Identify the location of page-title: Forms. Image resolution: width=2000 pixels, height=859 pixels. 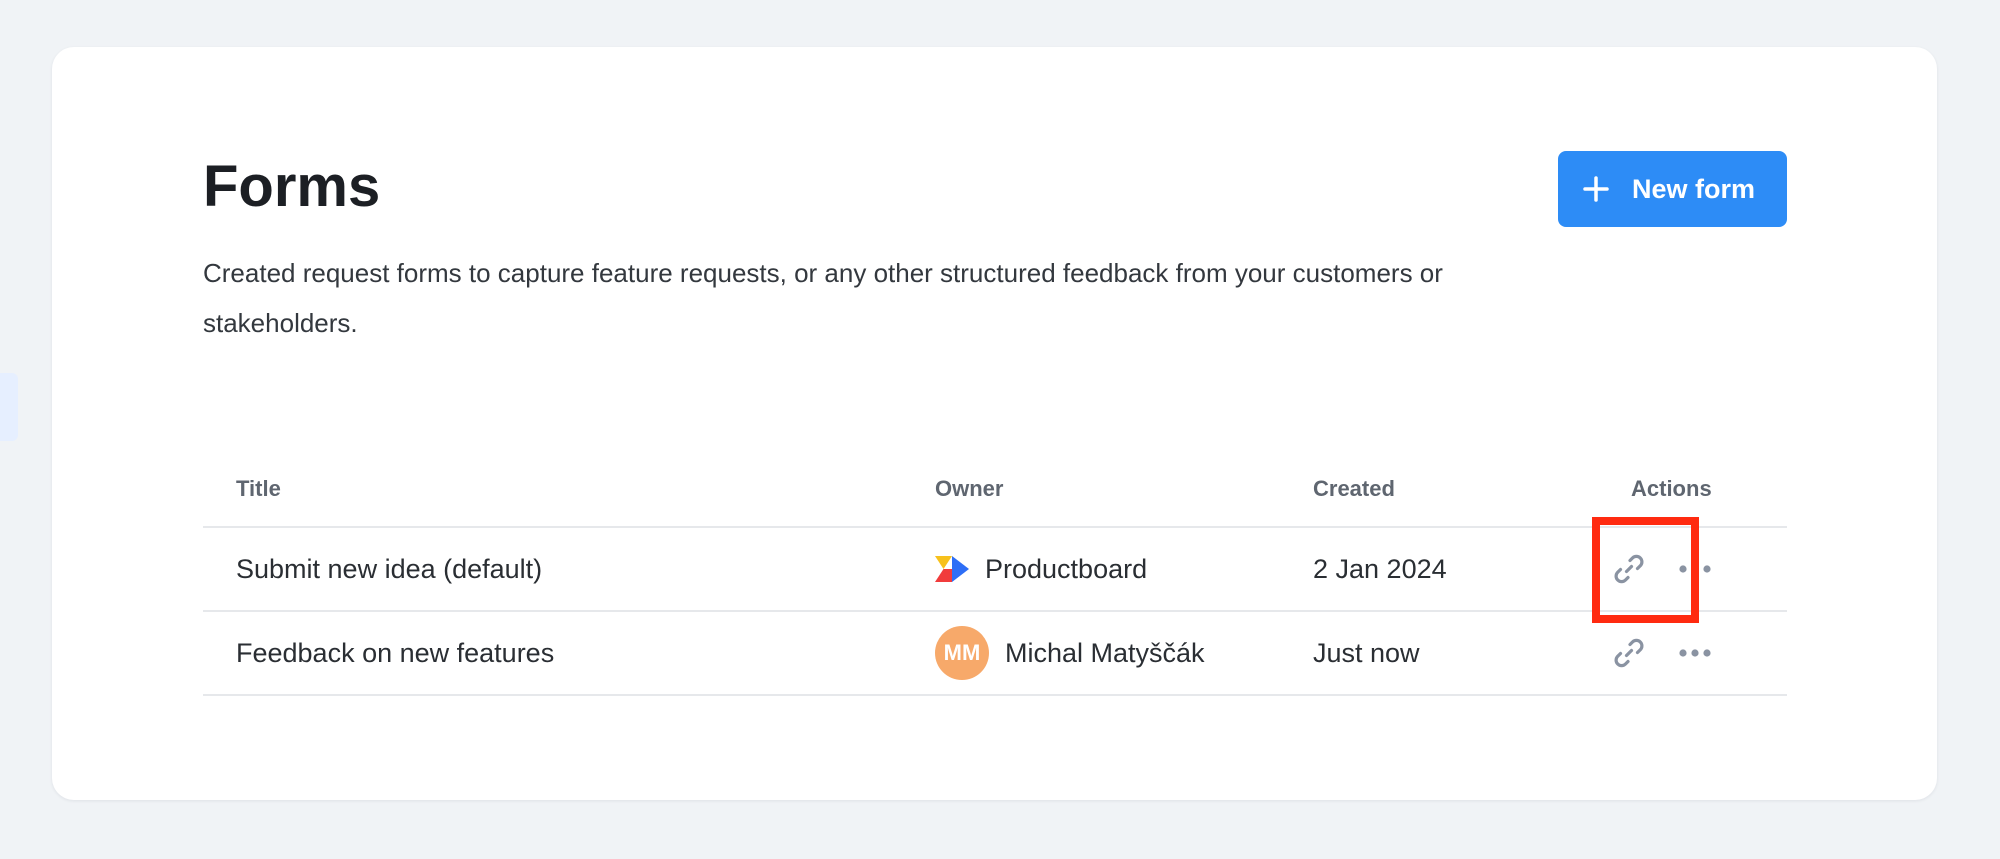
(292, 186).